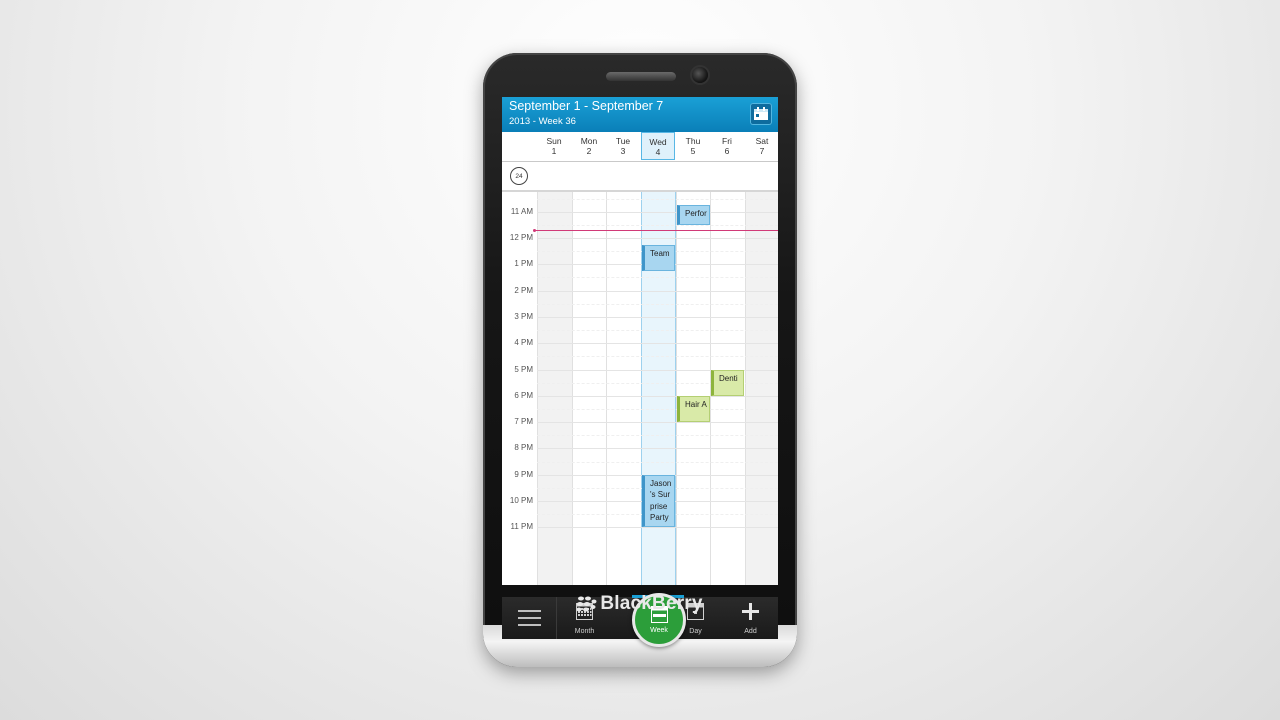  What do you see at coordinates (693, 215) in the screenshot?
I see `calendar-event: Perfor` at bounding box center [693, 215].